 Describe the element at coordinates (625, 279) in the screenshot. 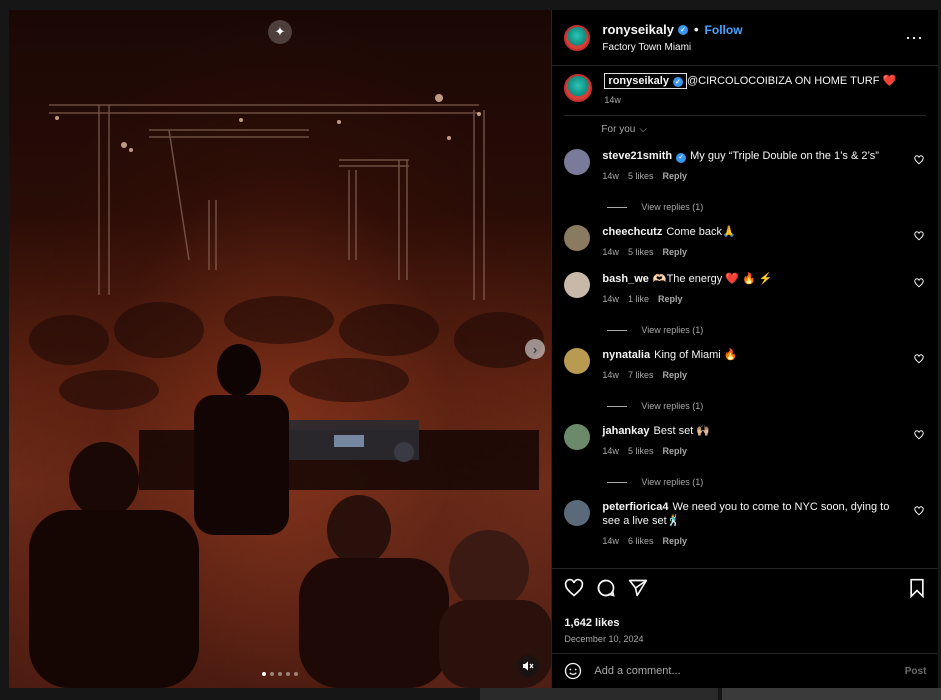

I see `commenter-username: bash_we` at that location.